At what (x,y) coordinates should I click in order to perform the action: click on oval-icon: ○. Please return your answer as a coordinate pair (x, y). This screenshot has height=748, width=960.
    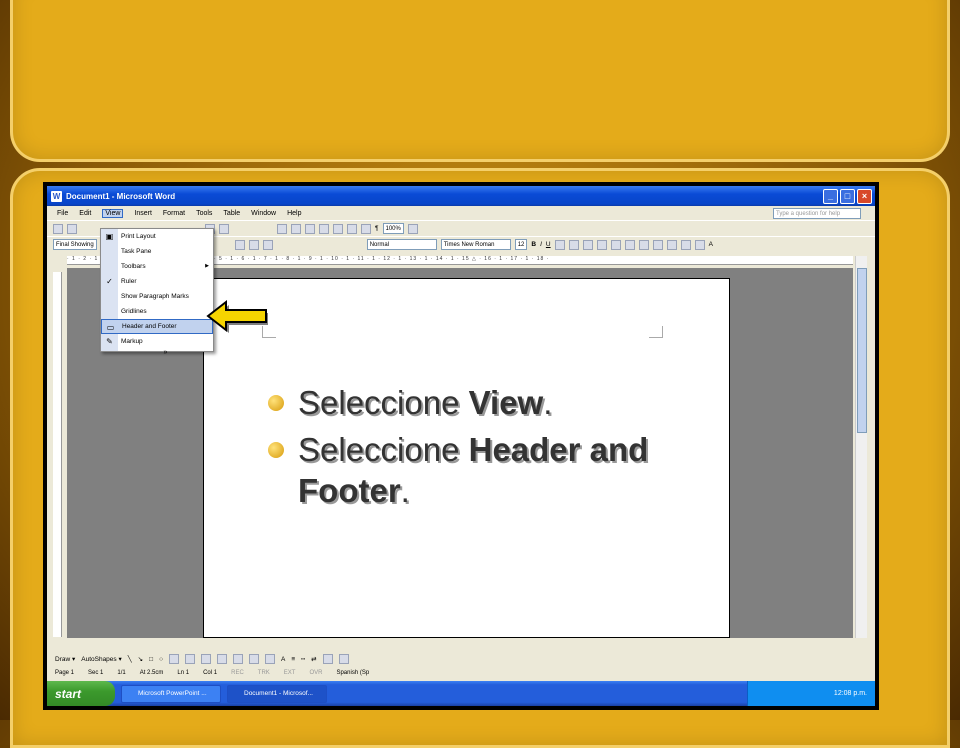
    Looking at the image, I should click on (161, 659).